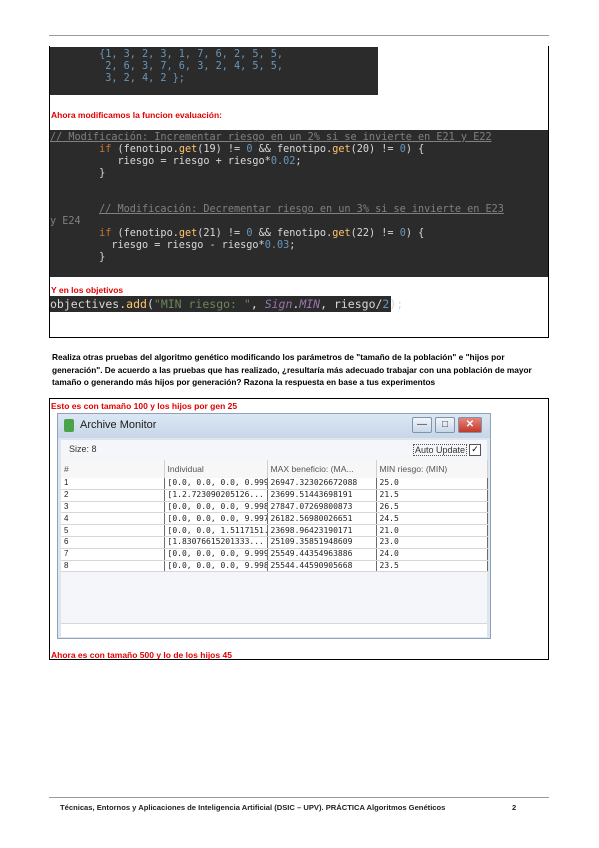 The width and height of the screenshot is (599, 848). I want to click on archive-size: Size: 8, so click(83, 449).